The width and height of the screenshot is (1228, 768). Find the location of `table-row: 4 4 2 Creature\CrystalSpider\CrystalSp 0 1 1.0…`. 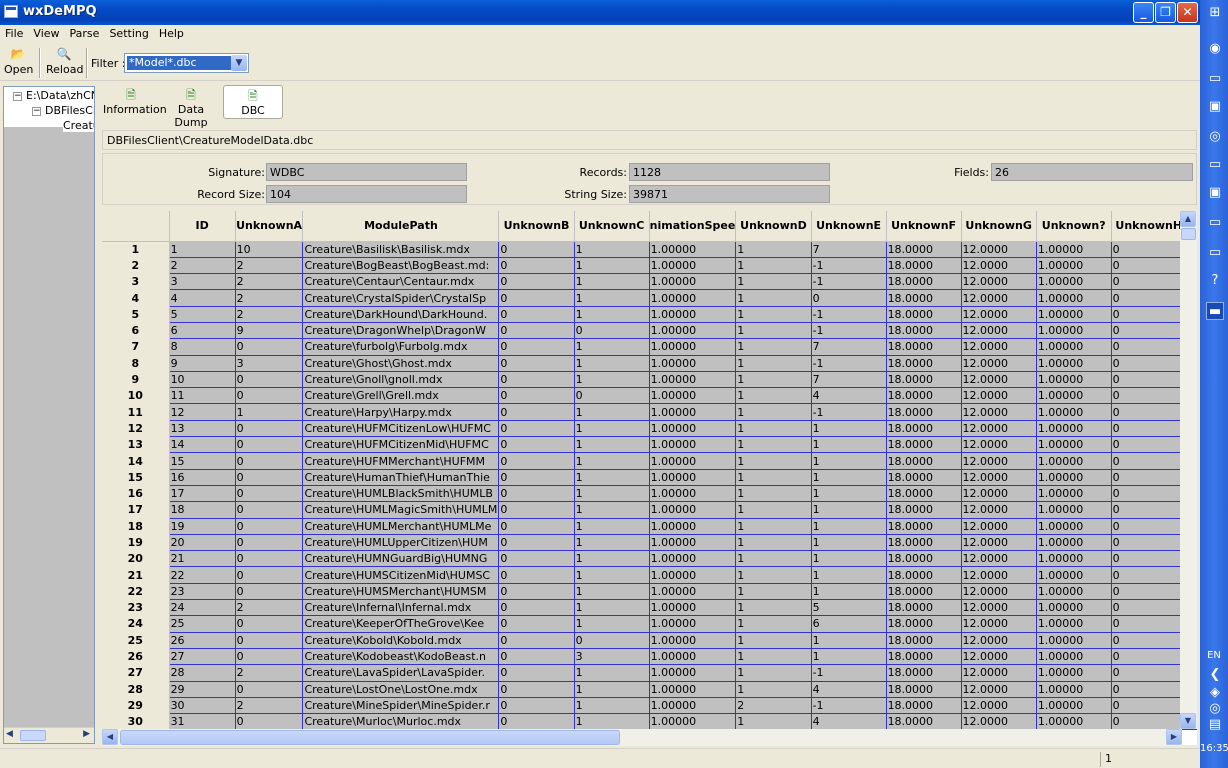

table-row: 4 4 2 Creature\CrystalSpider\CrystalSp 0 1 1.0… is located at coordinates (649, 298).